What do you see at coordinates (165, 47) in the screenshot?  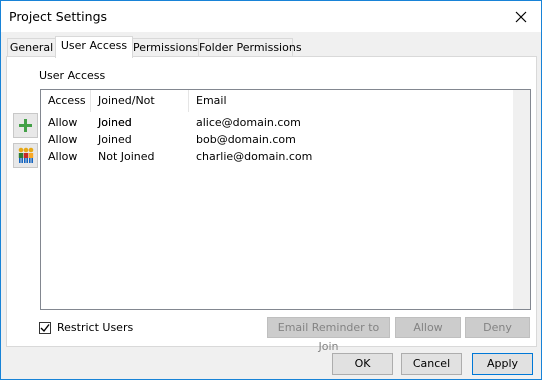 I see `tab-permissions: Permissions` at bounding box center [165, 47].